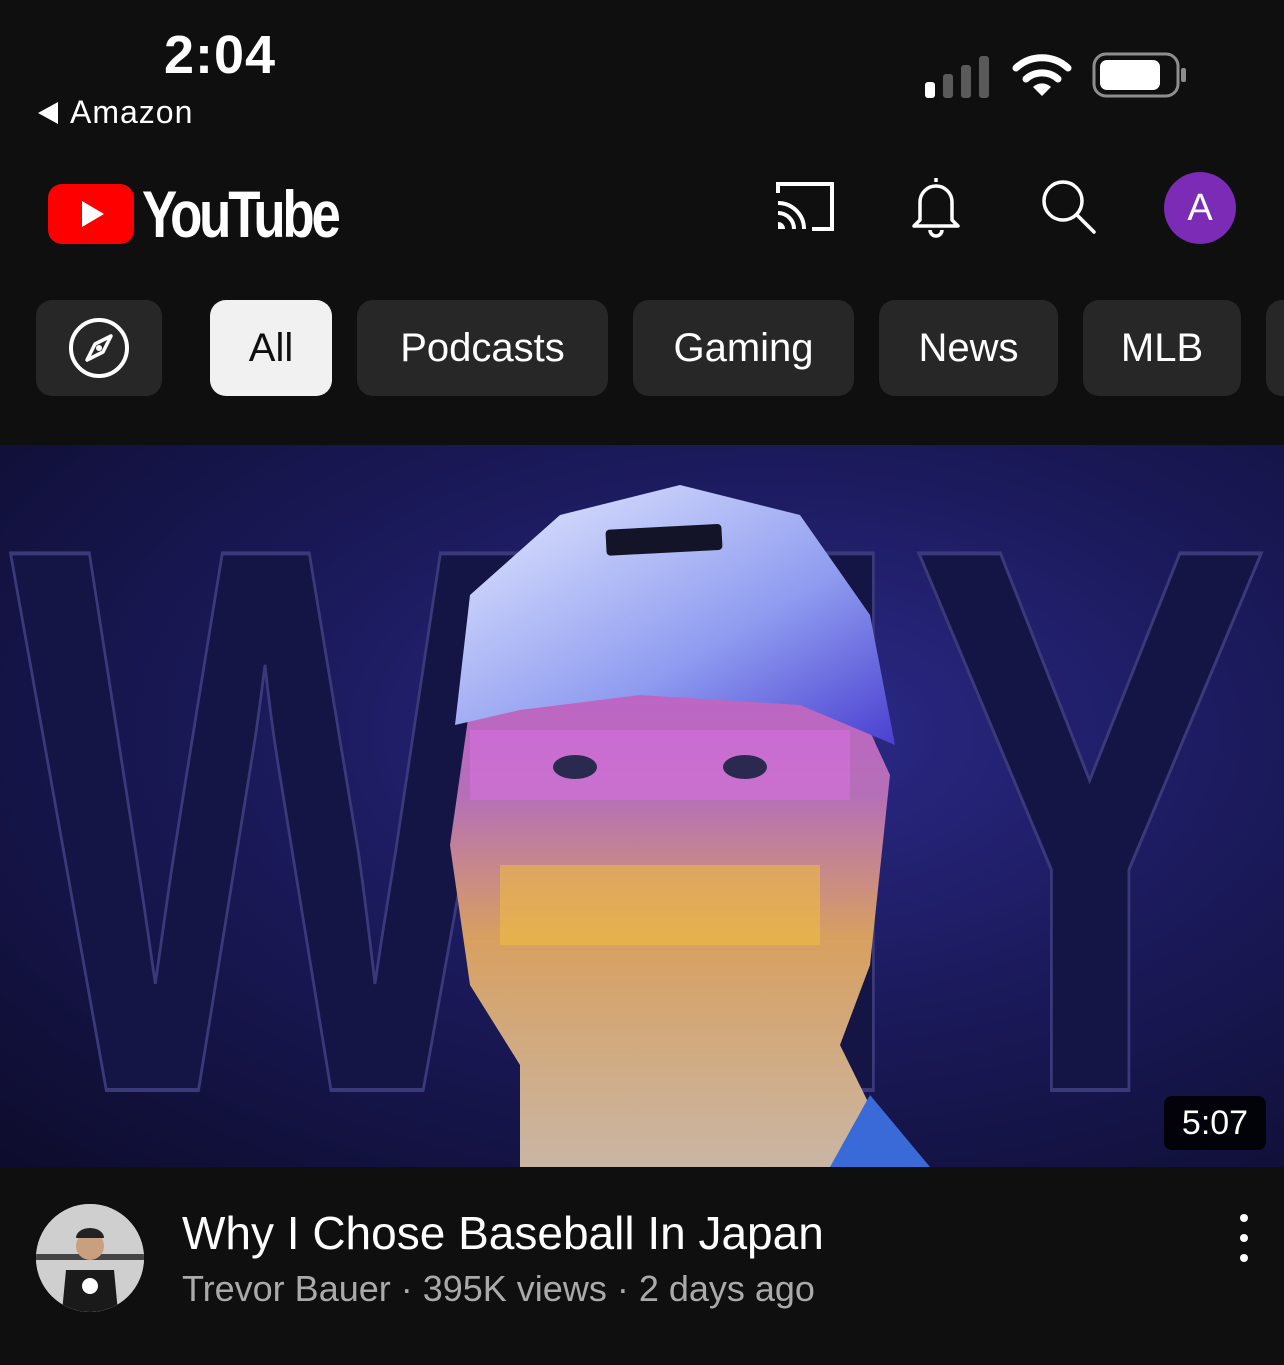 This screenshot has height=1365, width=1284. What do you see at coordinates (1042, 75) in the screenshot?
I see `wifi-icon` at bounding box center [1042, 75].